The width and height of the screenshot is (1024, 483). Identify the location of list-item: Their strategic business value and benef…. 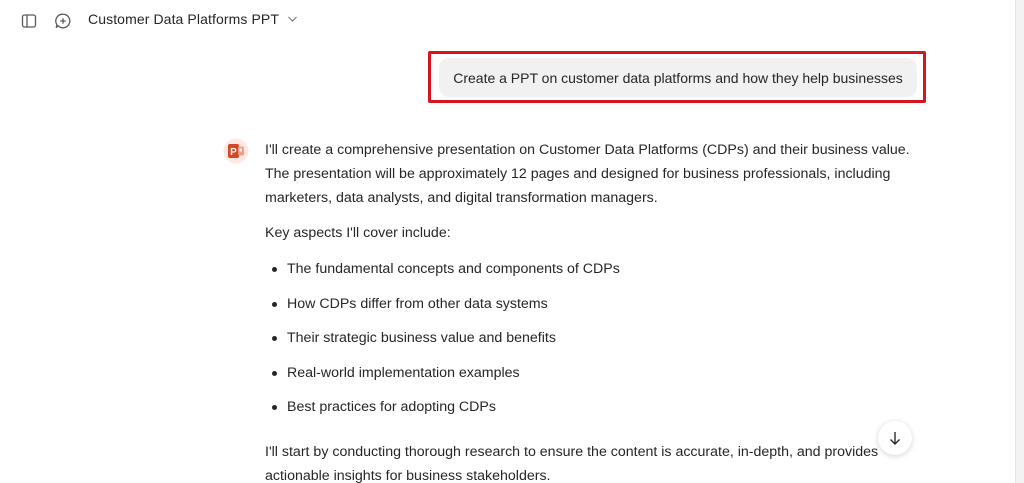
(590, 343).